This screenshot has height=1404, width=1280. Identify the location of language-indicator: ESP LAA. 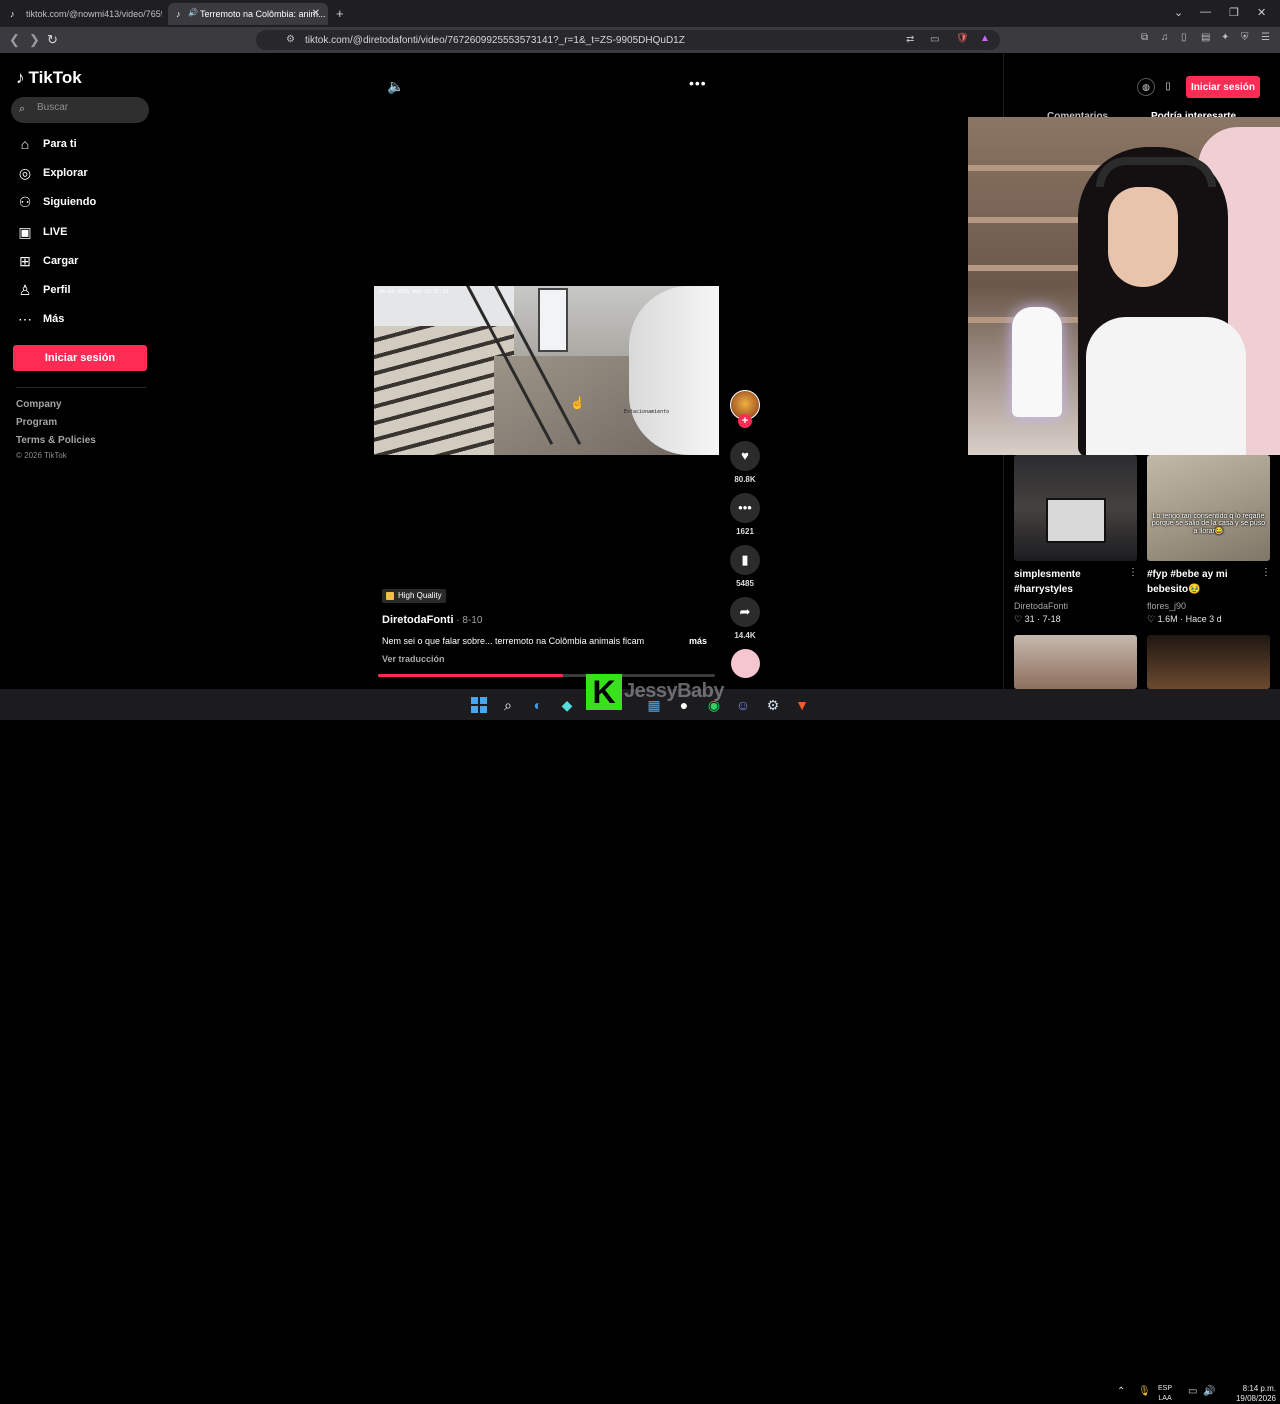
(1165, 1394).